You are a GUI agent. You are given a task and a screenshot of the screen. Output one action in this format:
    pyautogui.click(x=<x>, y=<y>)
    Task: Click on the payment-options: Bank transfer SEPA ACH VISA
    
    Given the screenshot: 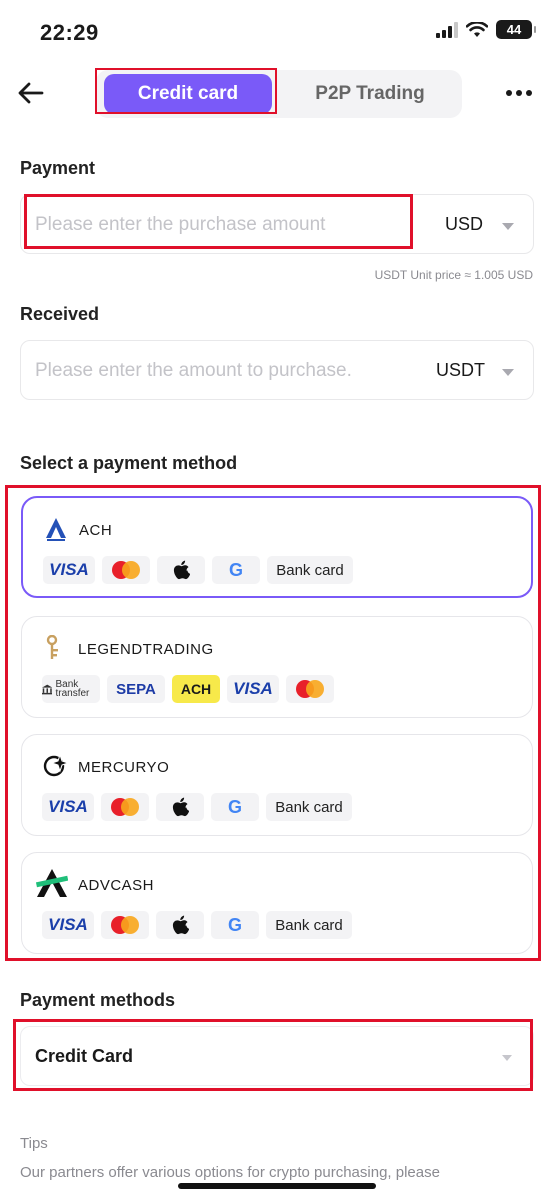 What is the action you would take?
    pyautogui.click(x=188, y=689)
    